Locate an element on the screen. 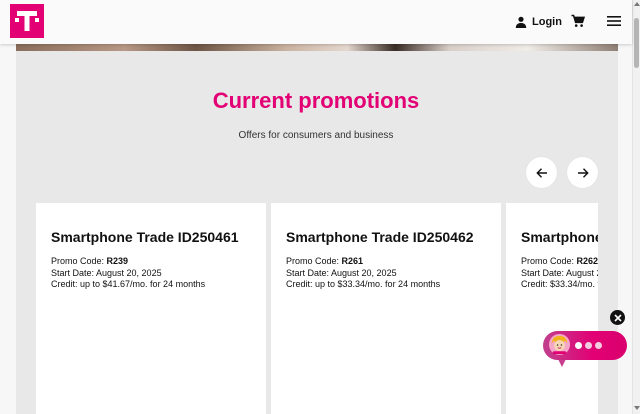  section-subtitle: Offers for consumers and business is located at coordinates (316, 135).